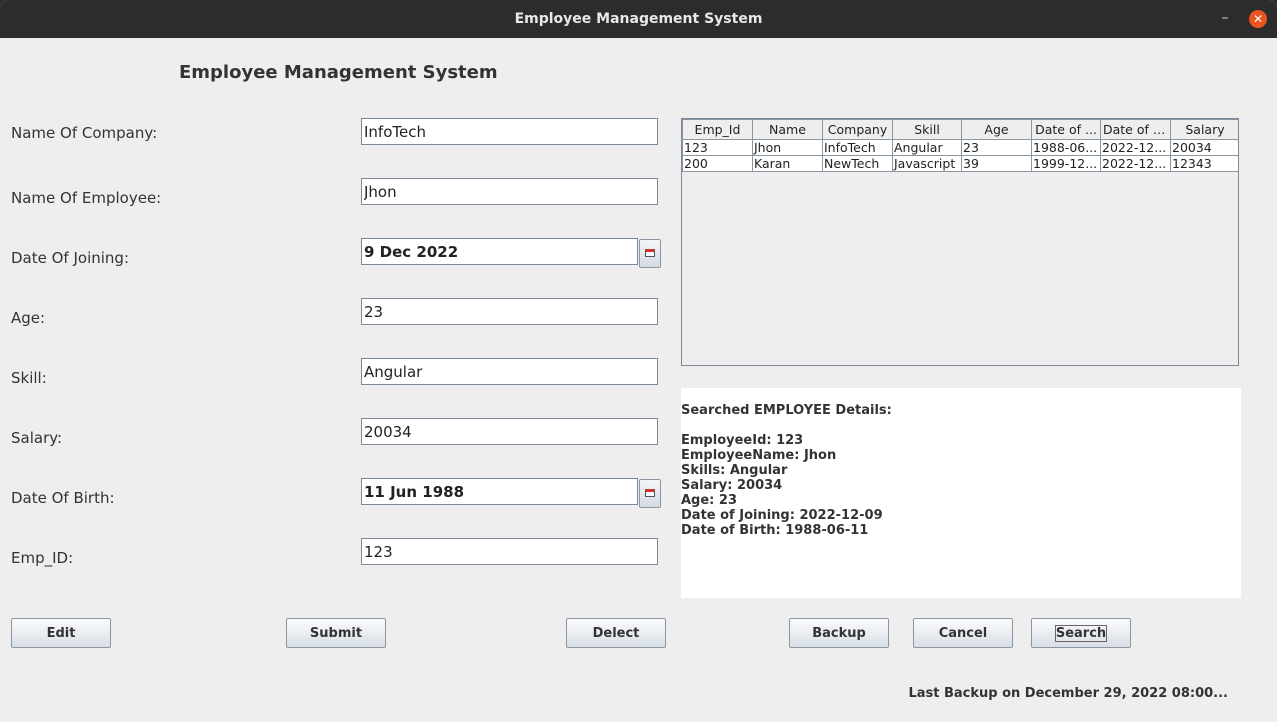 Image resolution: width=1277 pixels, height=722 pixels. What do you see at coordinates (996, 163) in the screenshot?
I see `table-cell: 39` at bounding box center [996, 163].